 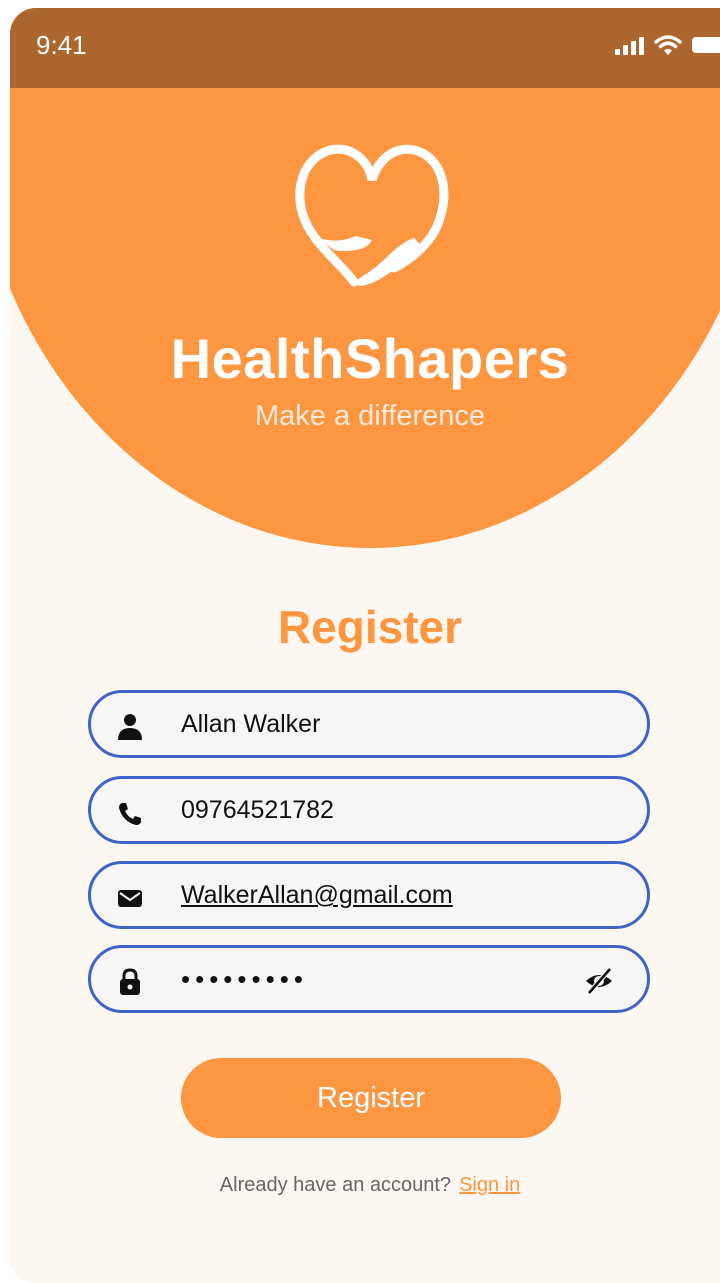 I want to click on eye-off-icon, so click(x=599, y=981).